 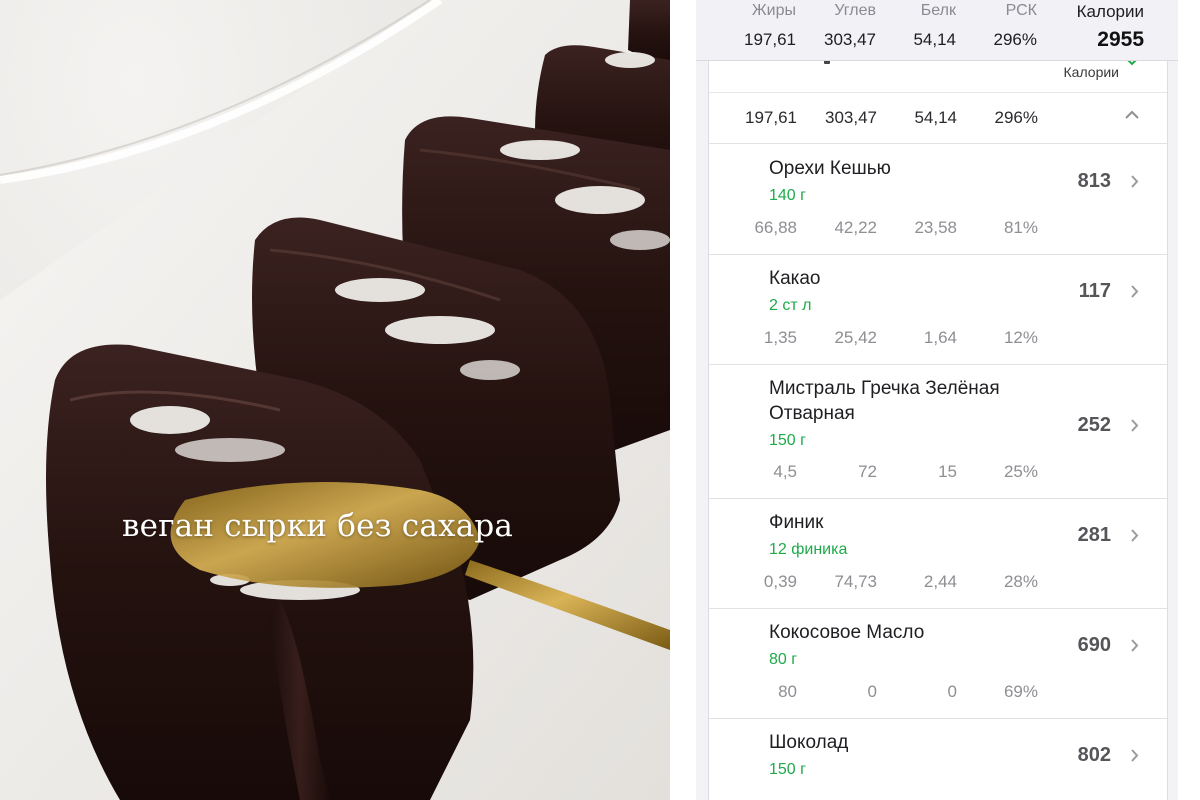 What do you see at coordinates (1094, 425) in the screenshot?
I see `ingredient-calories: 252` at bounding box center [1094, 425].